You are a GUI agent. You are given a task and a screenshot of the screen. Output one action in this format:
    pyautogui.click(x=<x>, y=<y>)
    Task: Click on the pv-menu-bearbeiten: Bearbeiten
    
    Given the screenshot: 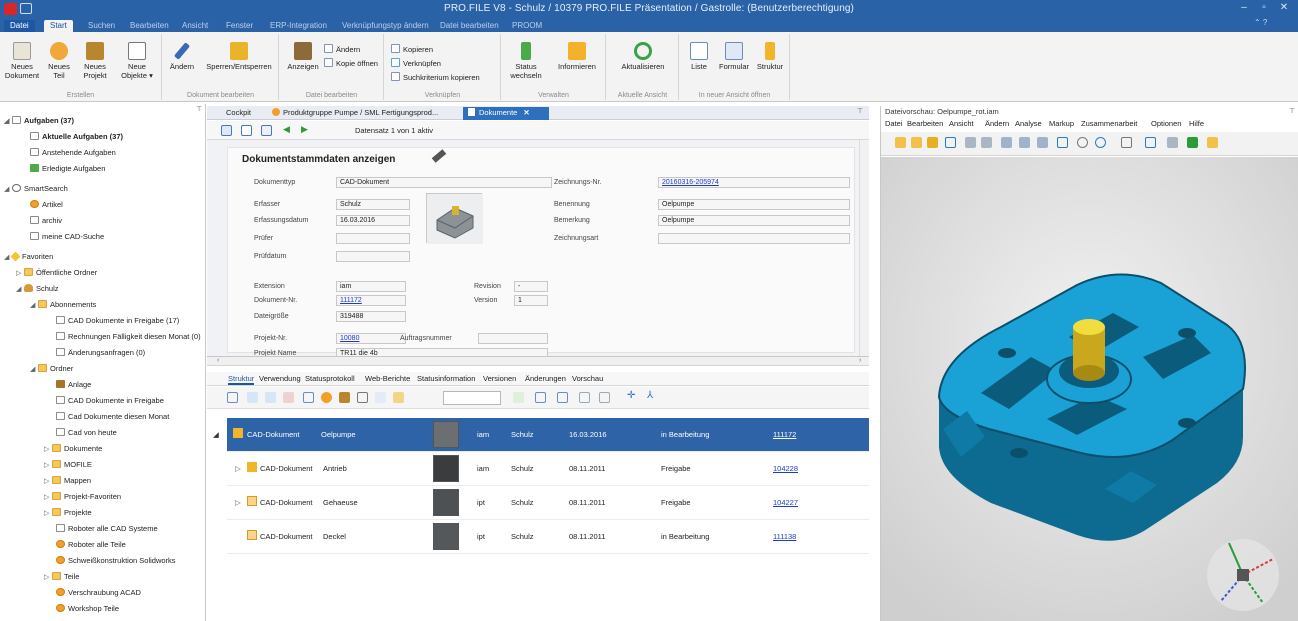 What is the action you would take?
    pyautogui.click(x=925, y=123)
    